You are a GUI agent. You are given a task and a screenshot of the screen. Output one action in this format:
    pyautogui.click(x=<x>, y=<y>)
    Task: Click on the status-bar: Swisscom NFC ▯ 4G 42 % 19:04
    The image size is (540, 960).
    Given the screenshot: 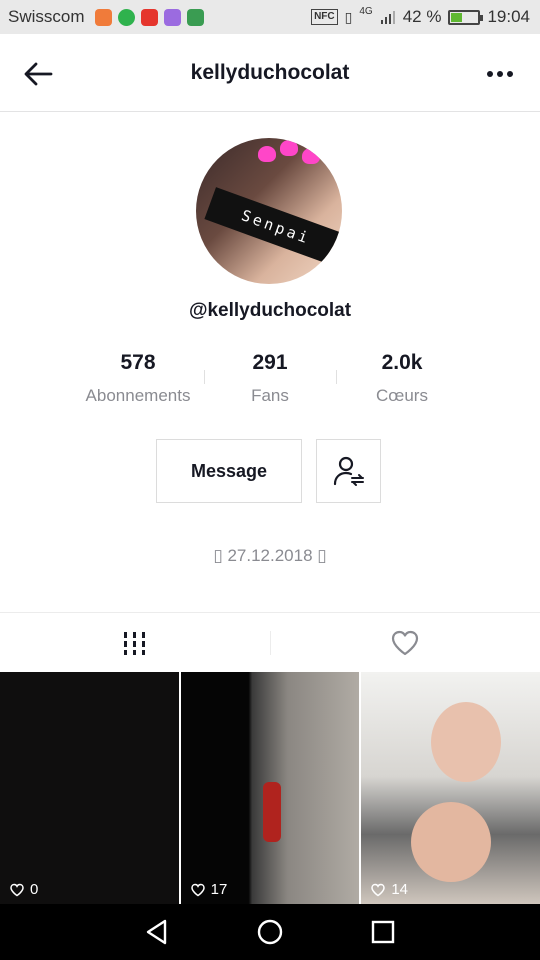 What is the action you would take?
    pyautogui.click(x=270, y=17)
    